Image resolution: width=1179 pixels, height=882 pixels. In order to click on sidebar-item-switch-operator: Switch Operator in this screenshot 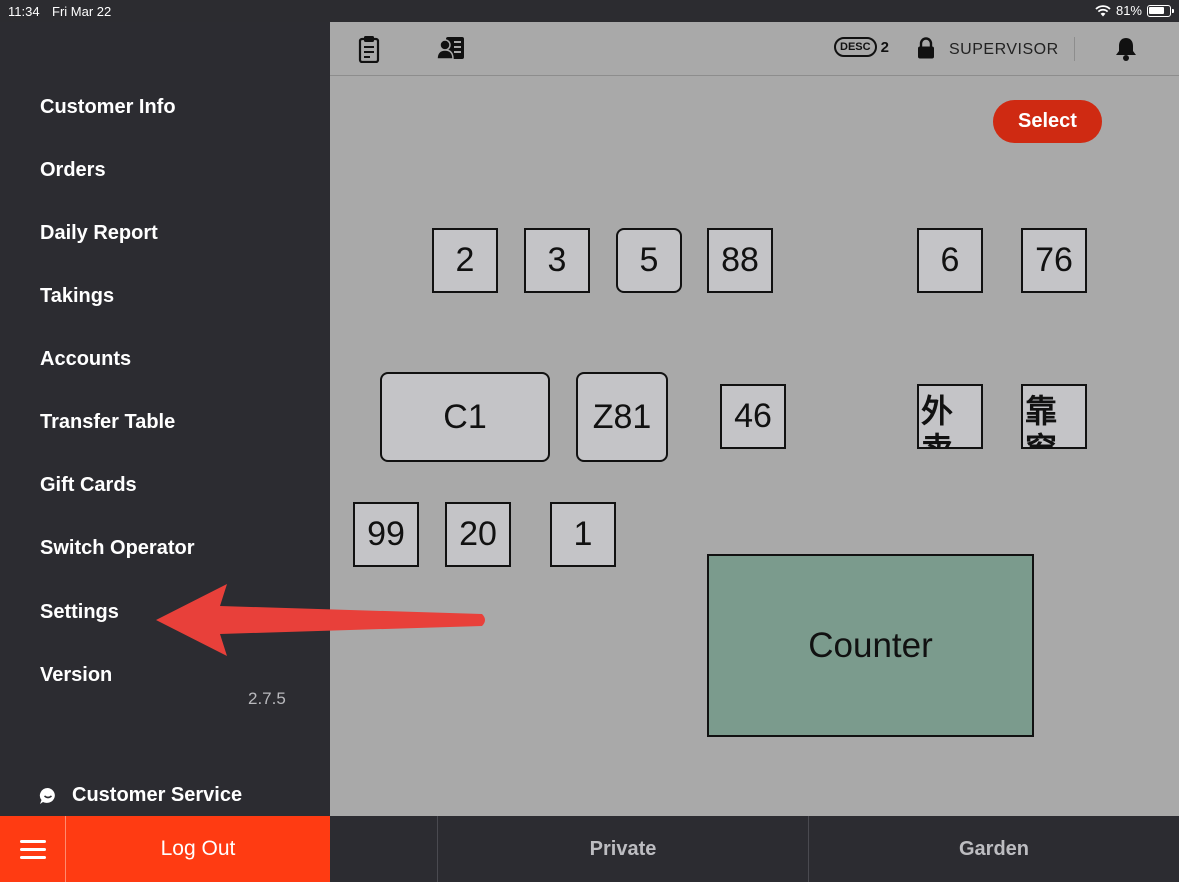, I will do `click(117, 548)`.